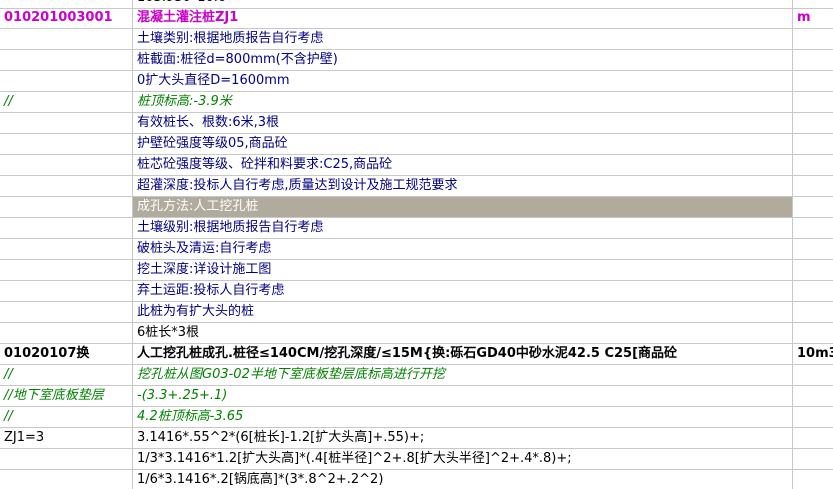 This screenshot has height=489, width=833. I want to click on grid-row: 桩截面:桩径d=800mm(不含护壁), so click(416, 60).